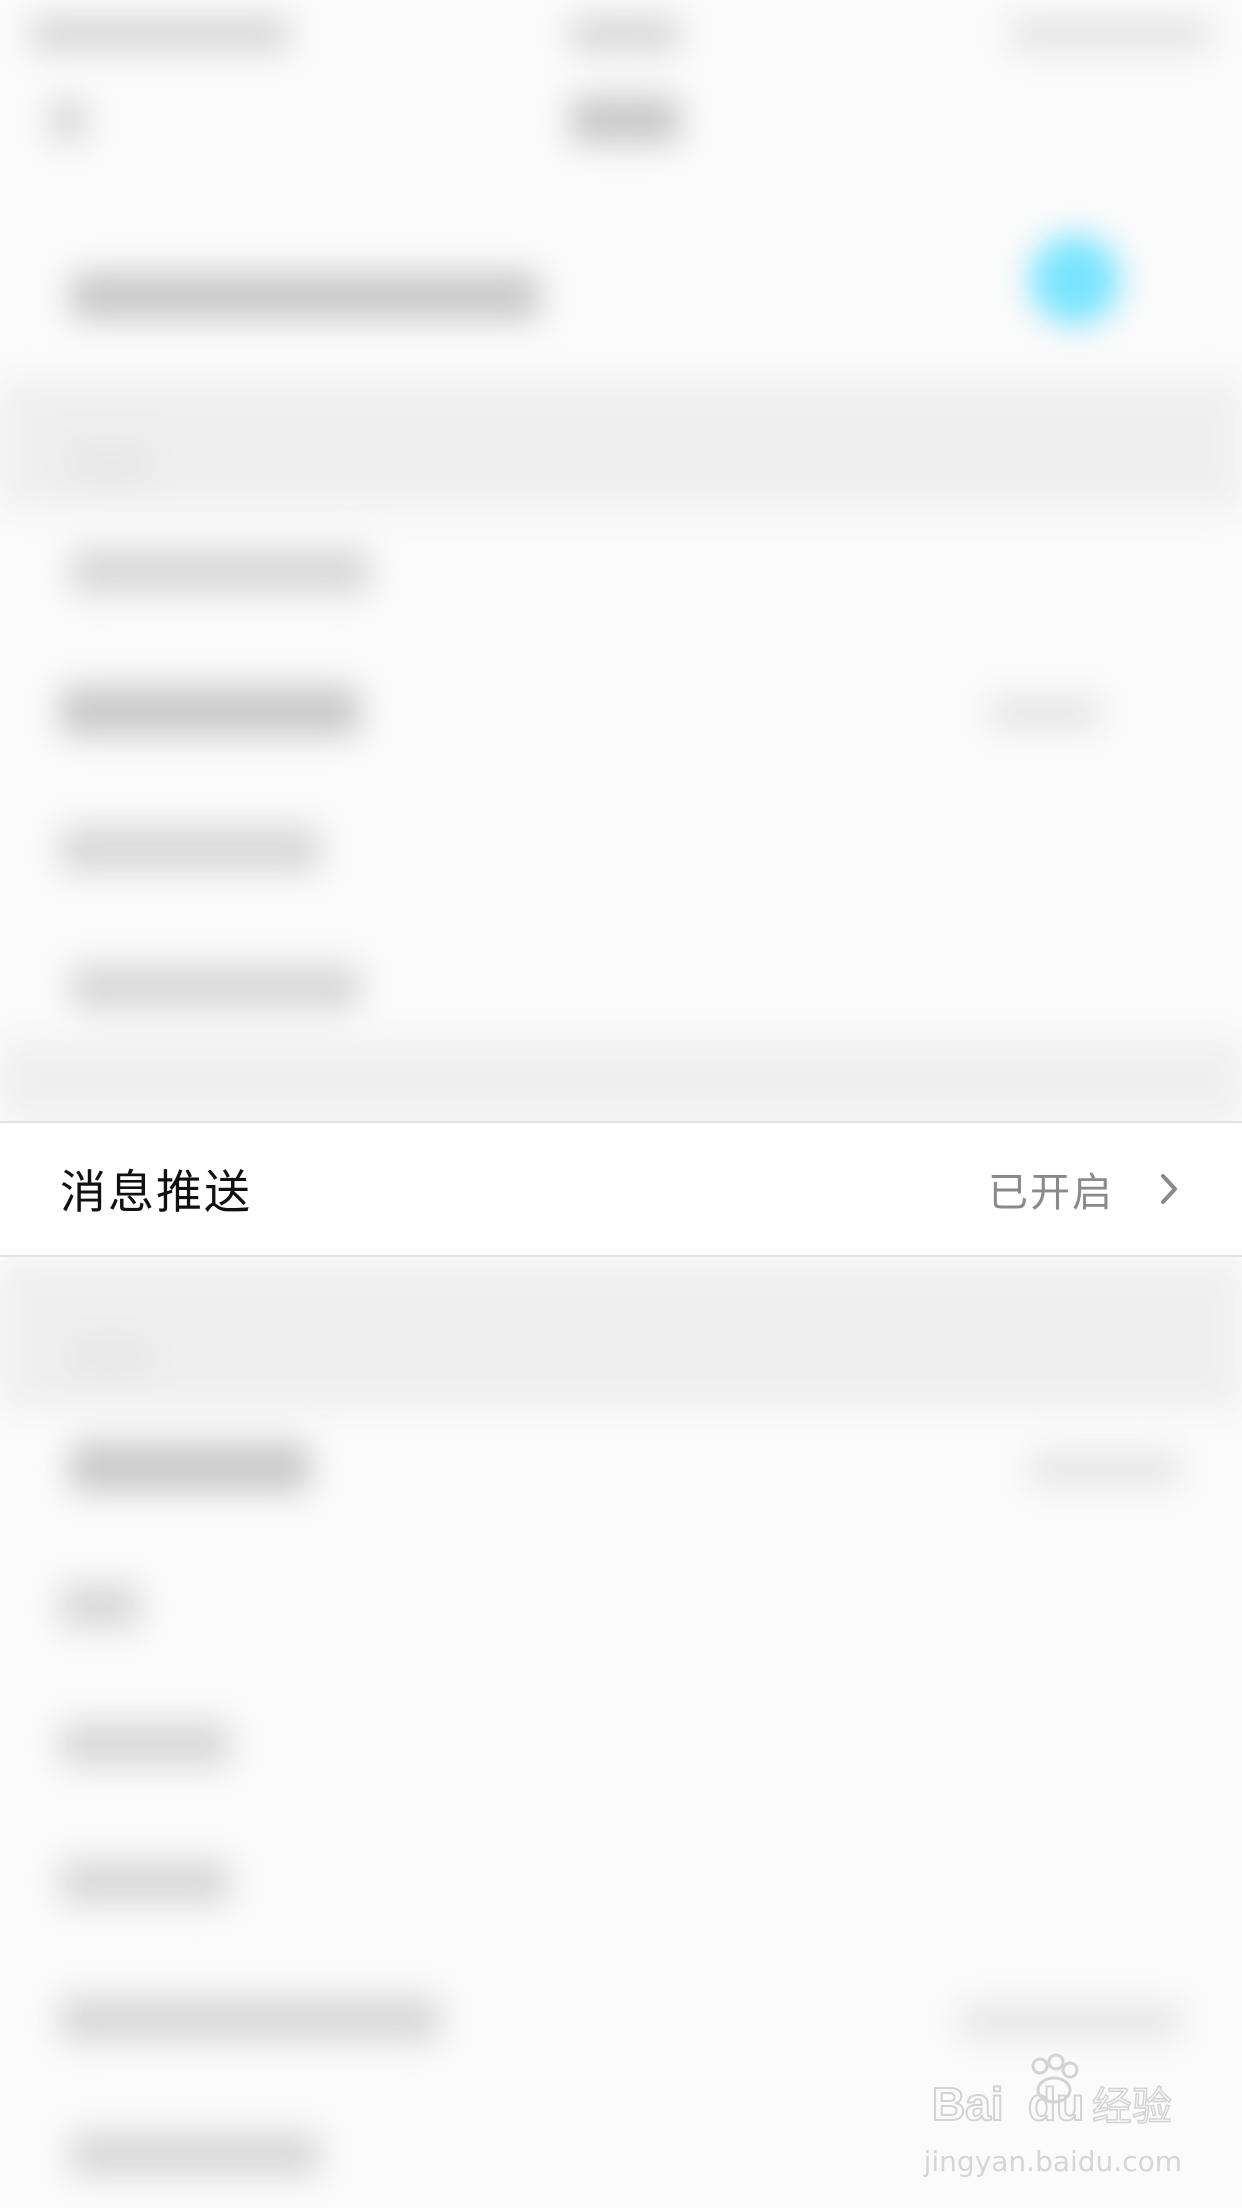 This screenshot has width=1242, height=2208. What do you see at coordinates (625, 120) in the screenshot?
I see `nav-title` at bounding box center [625, 120].